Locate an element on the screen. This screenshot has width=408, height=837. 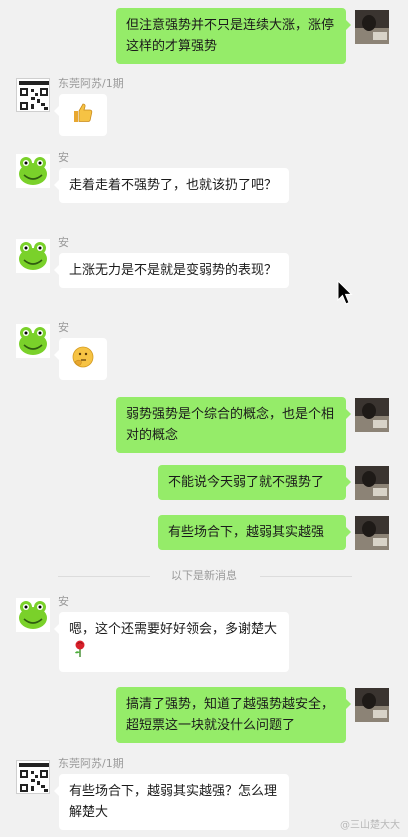
message-bubble: 嗯，这个还需要好好领会，多谢楚大 is located at coordinates (171, 642).